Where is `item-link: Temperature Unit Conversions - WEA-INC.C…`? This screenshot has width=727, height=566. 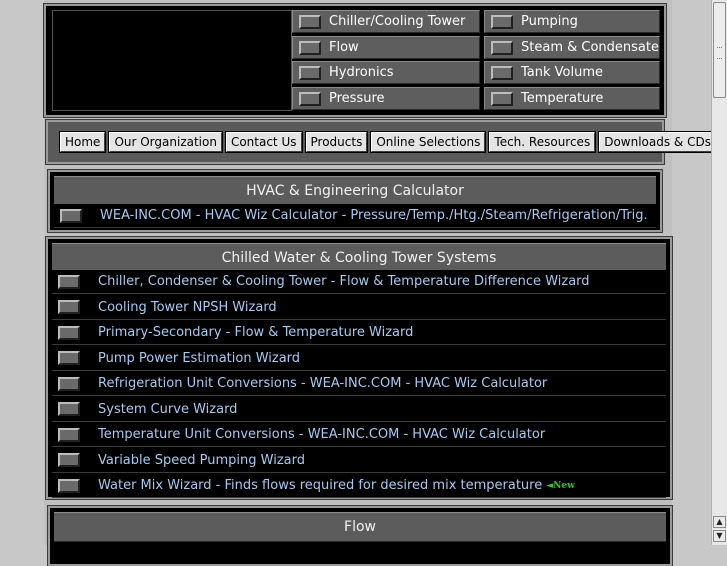
item-link: Temperature Unit Conversions - WEA-INC.C… is located at coordinates (321, 434).